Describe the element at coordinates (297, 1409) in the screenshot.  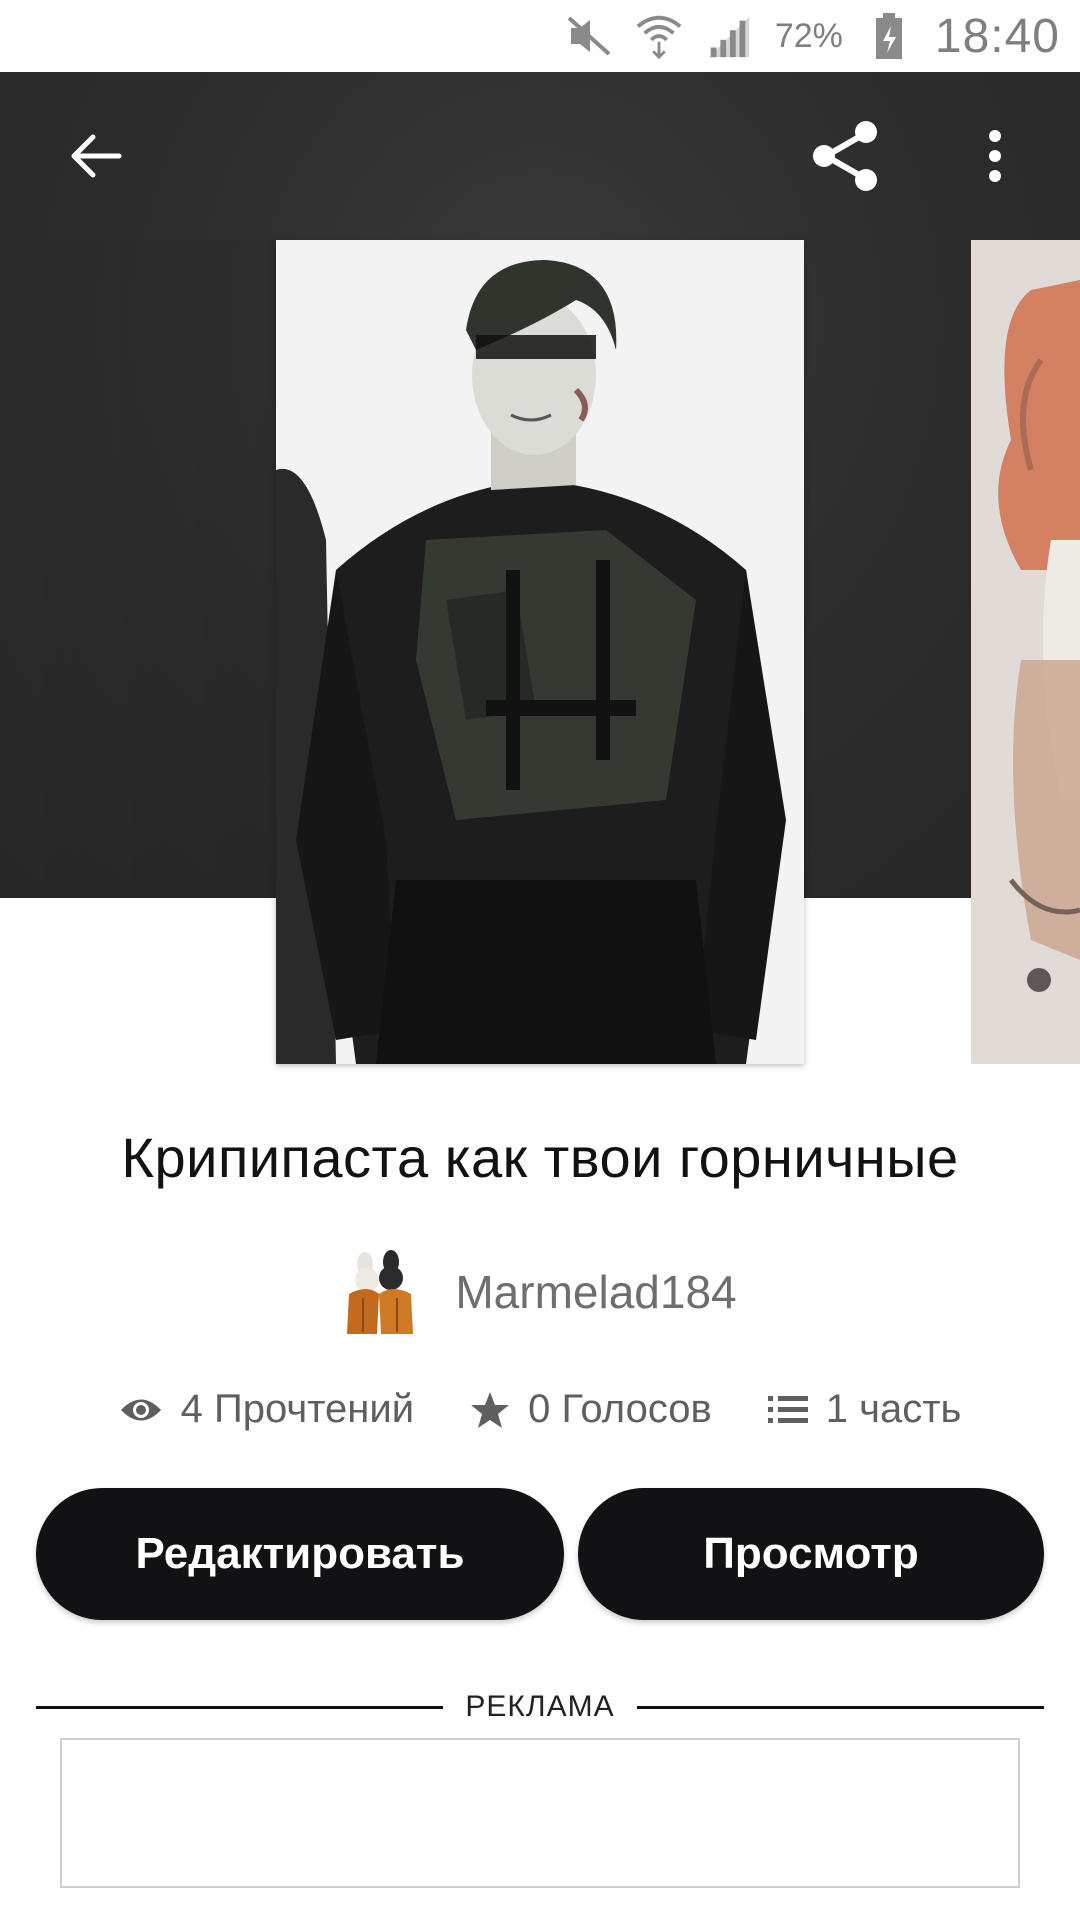
I see `reads-count: 4 Прочтений` at that location.